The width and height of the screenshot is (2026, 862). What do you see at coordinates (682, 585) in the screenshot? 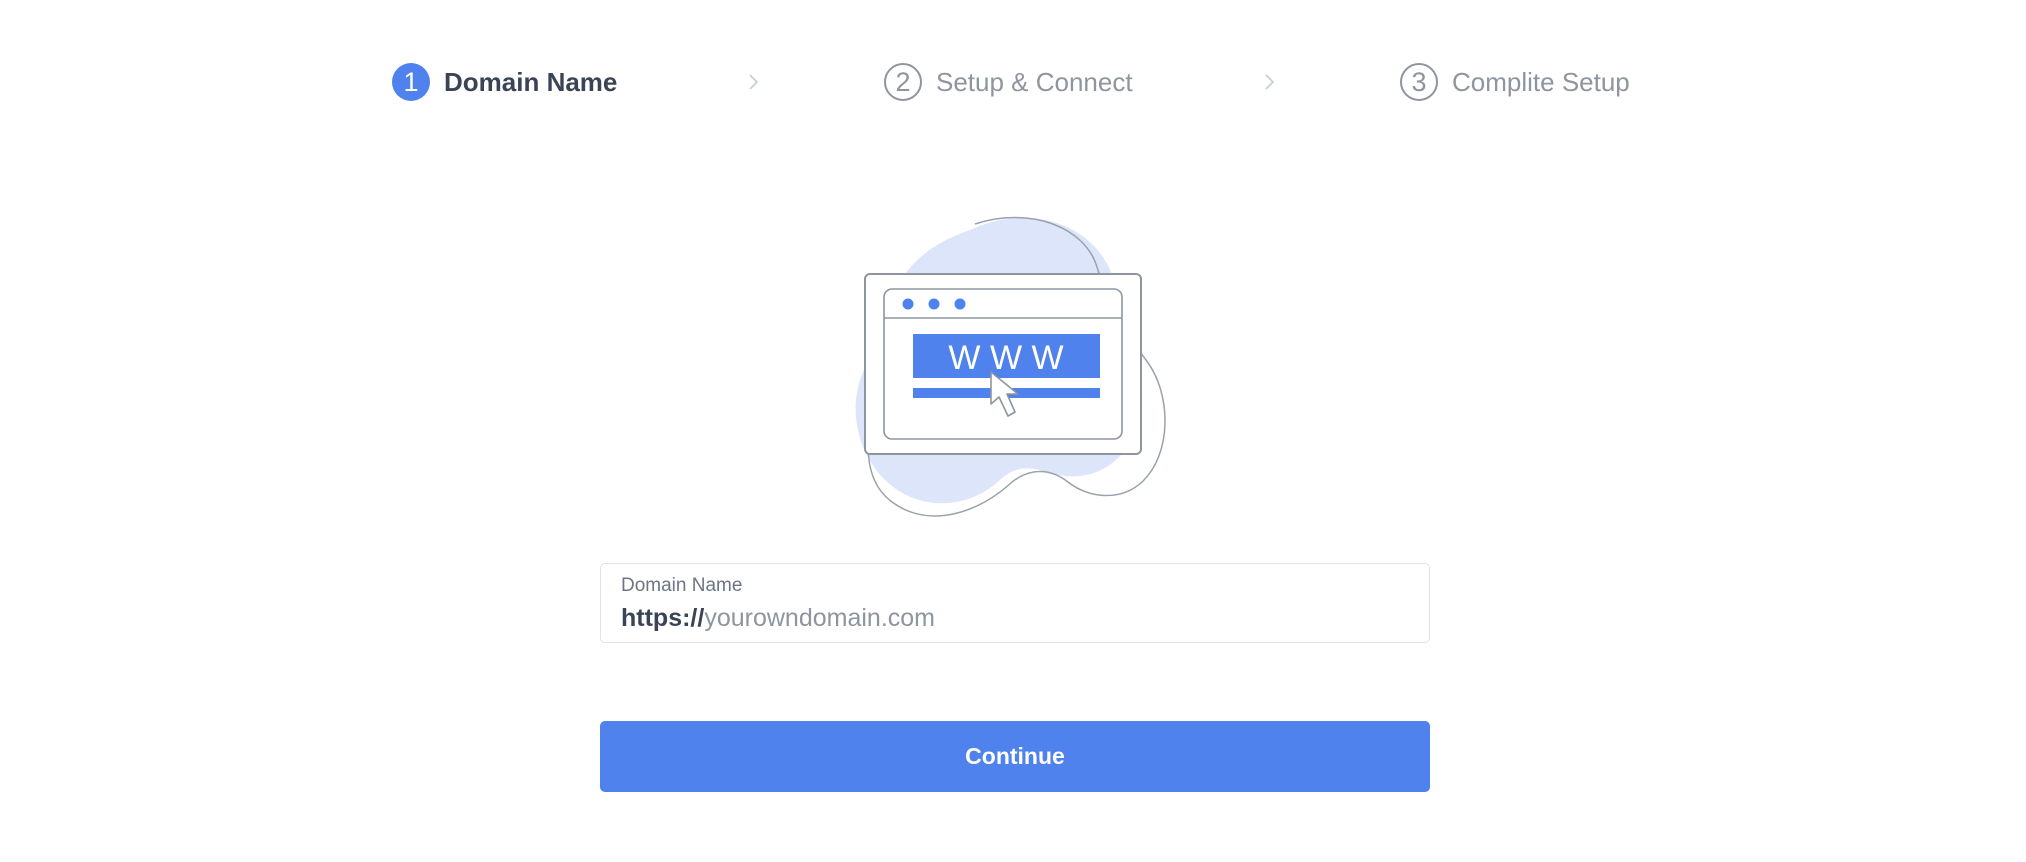
I see `domain-name-label: Domain Name` at bounding box center [682, 585].